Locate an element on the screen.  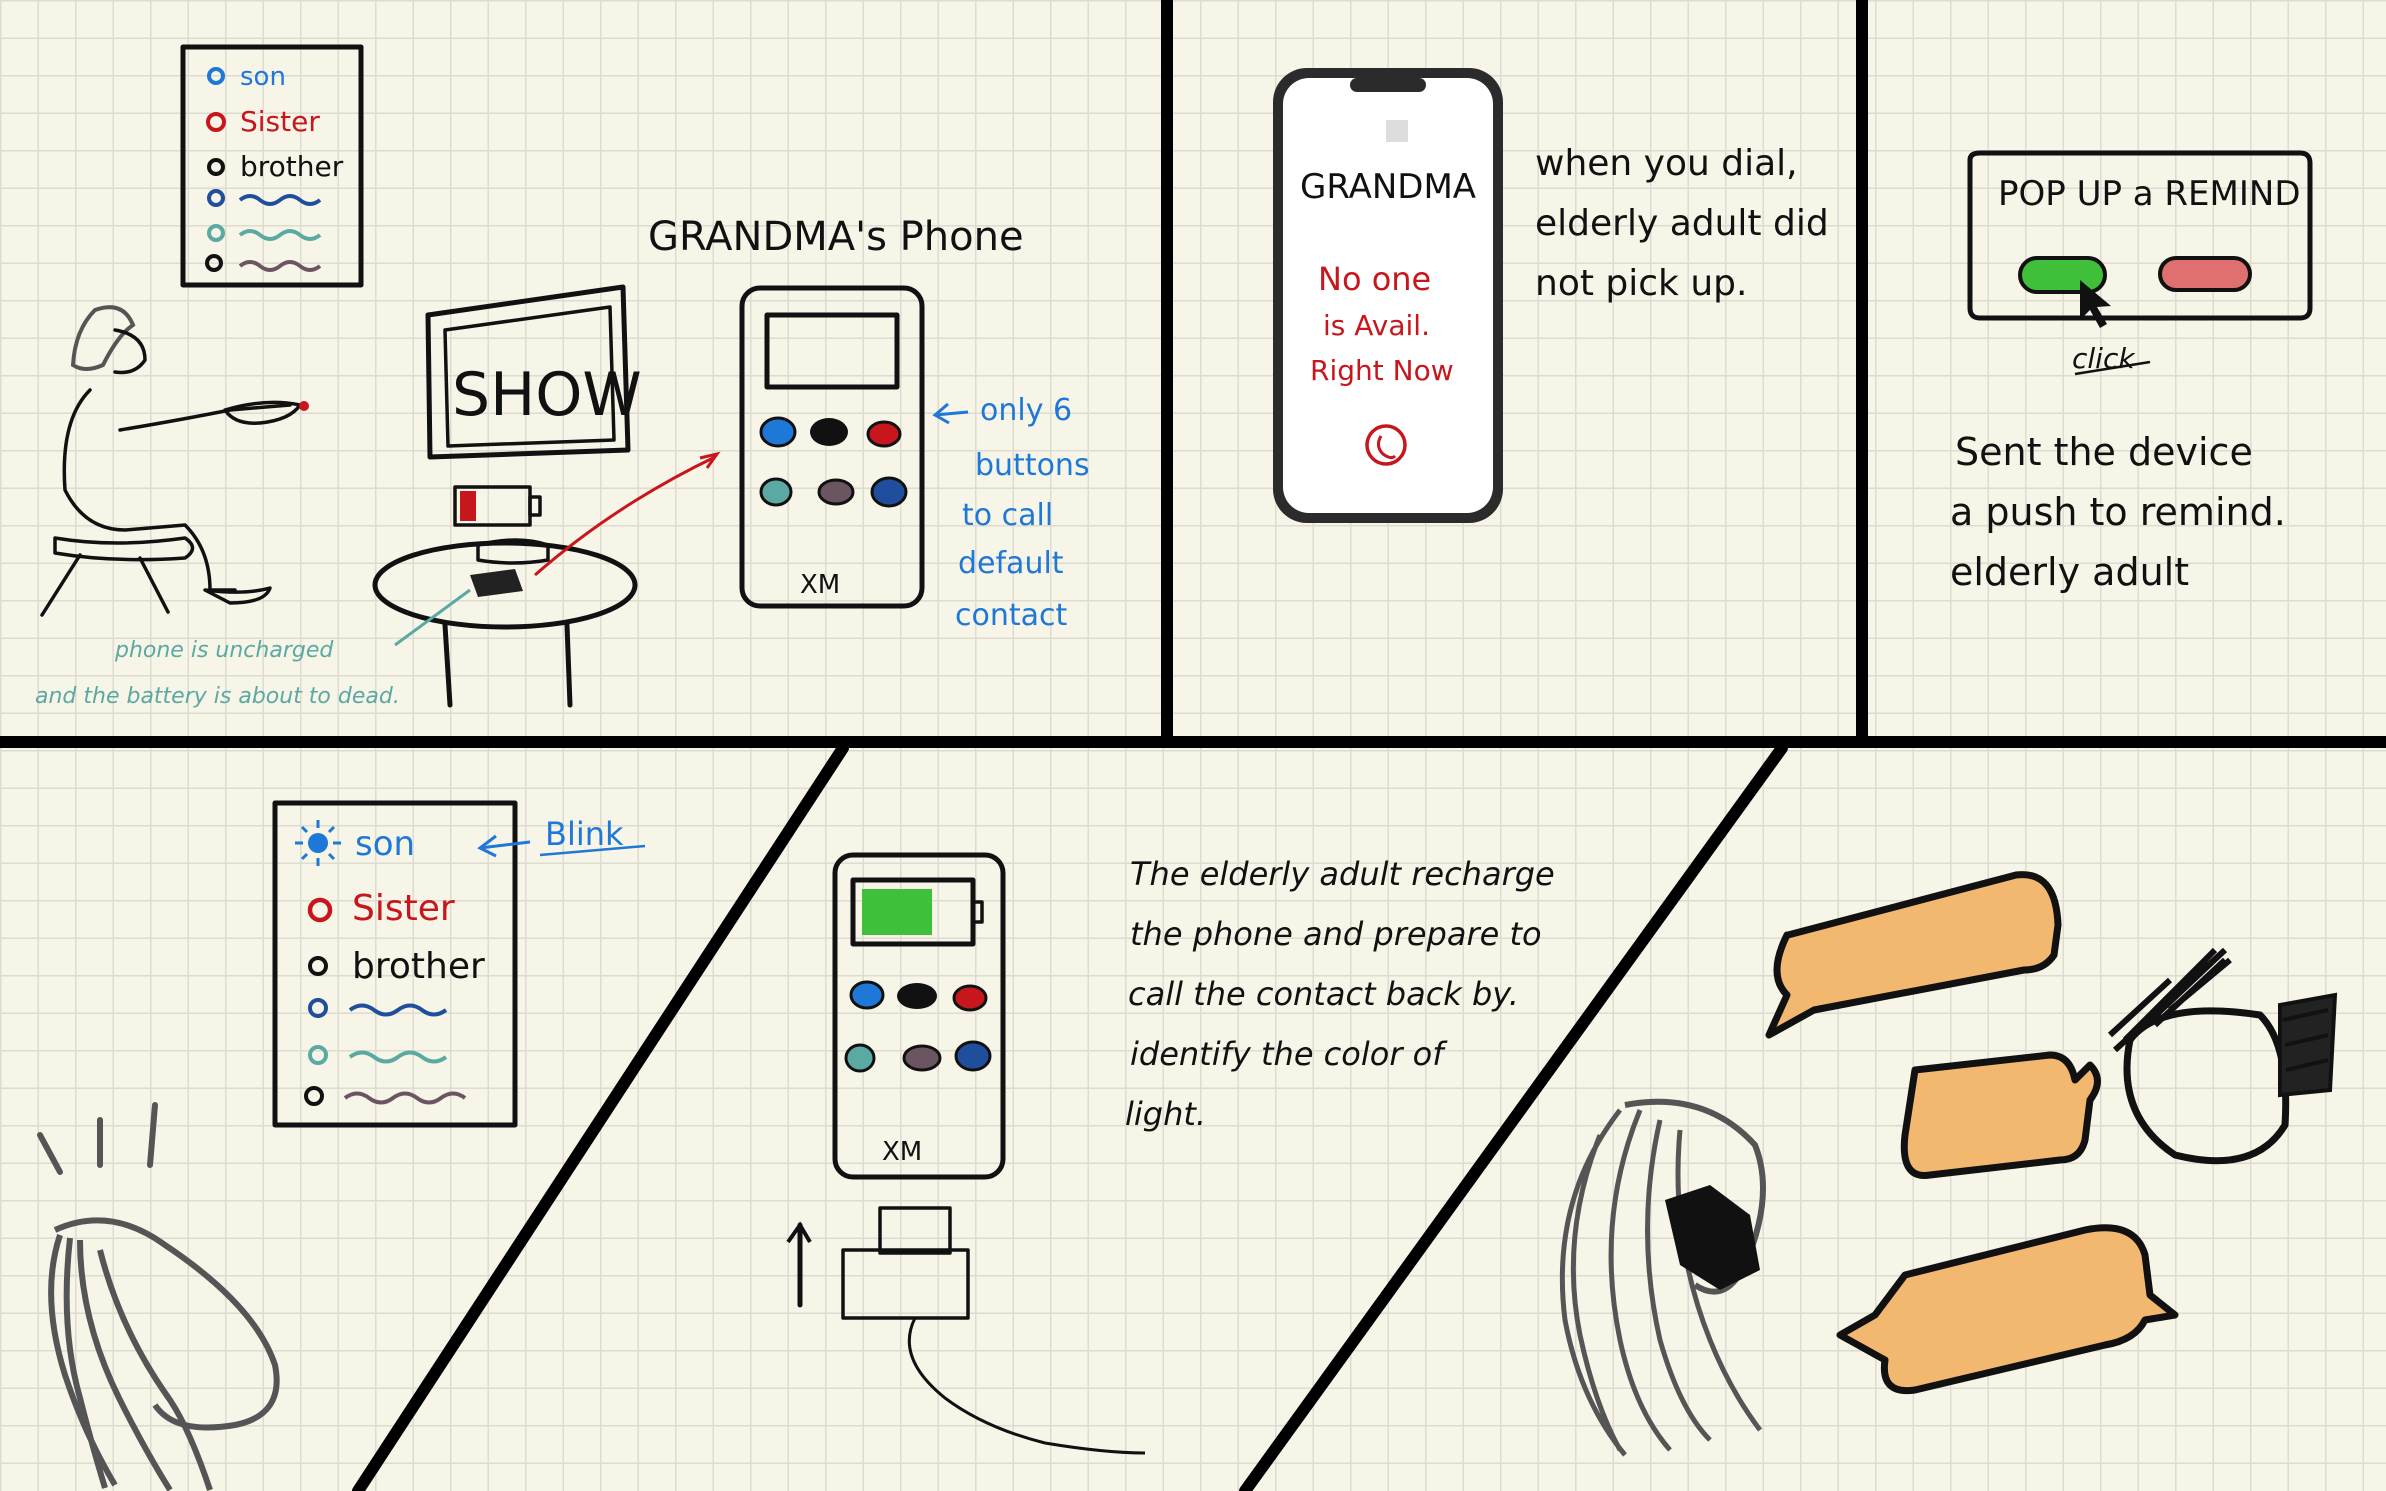
son-dot-icon is located at coordinates (216, 76).